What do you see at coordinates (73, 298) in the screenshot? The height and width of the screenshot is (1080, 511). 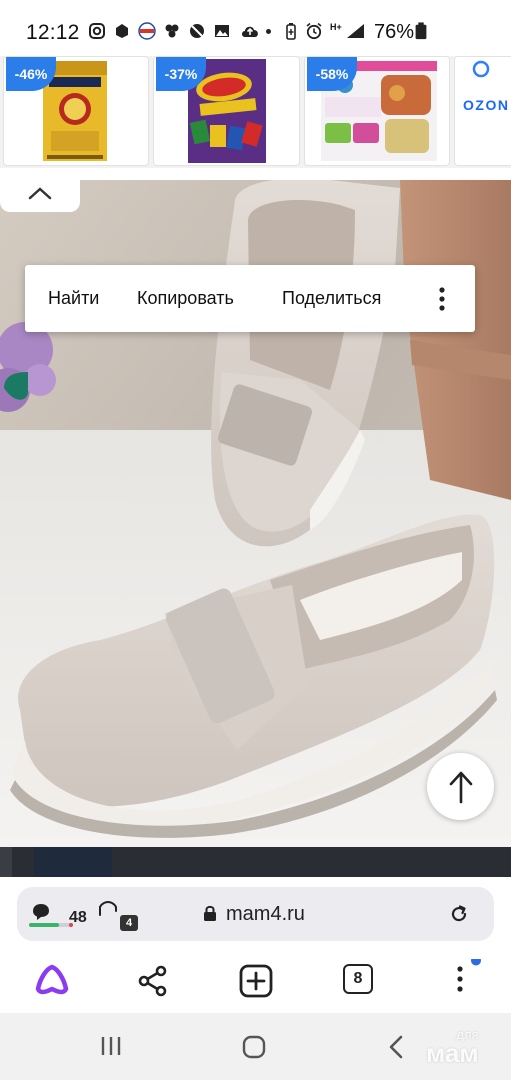 I see `find-menu-item: Найти` at bounding box center [73, 298].